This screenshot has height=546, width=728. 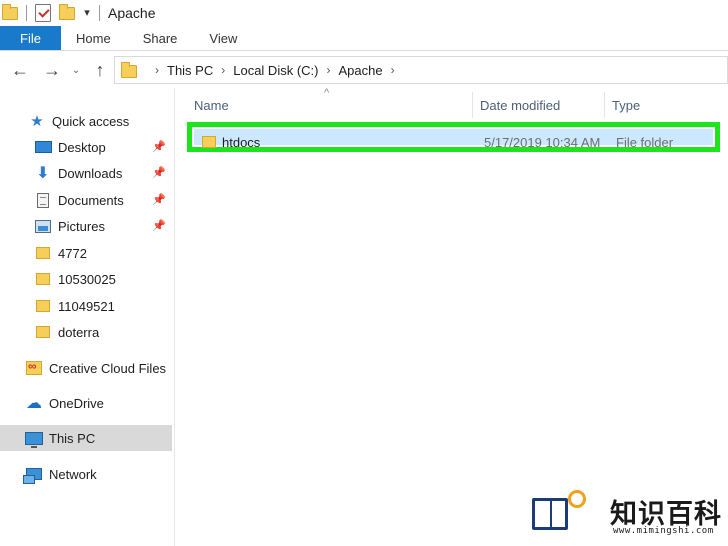 I want to click on title-divider, so click(x=99, y=13).